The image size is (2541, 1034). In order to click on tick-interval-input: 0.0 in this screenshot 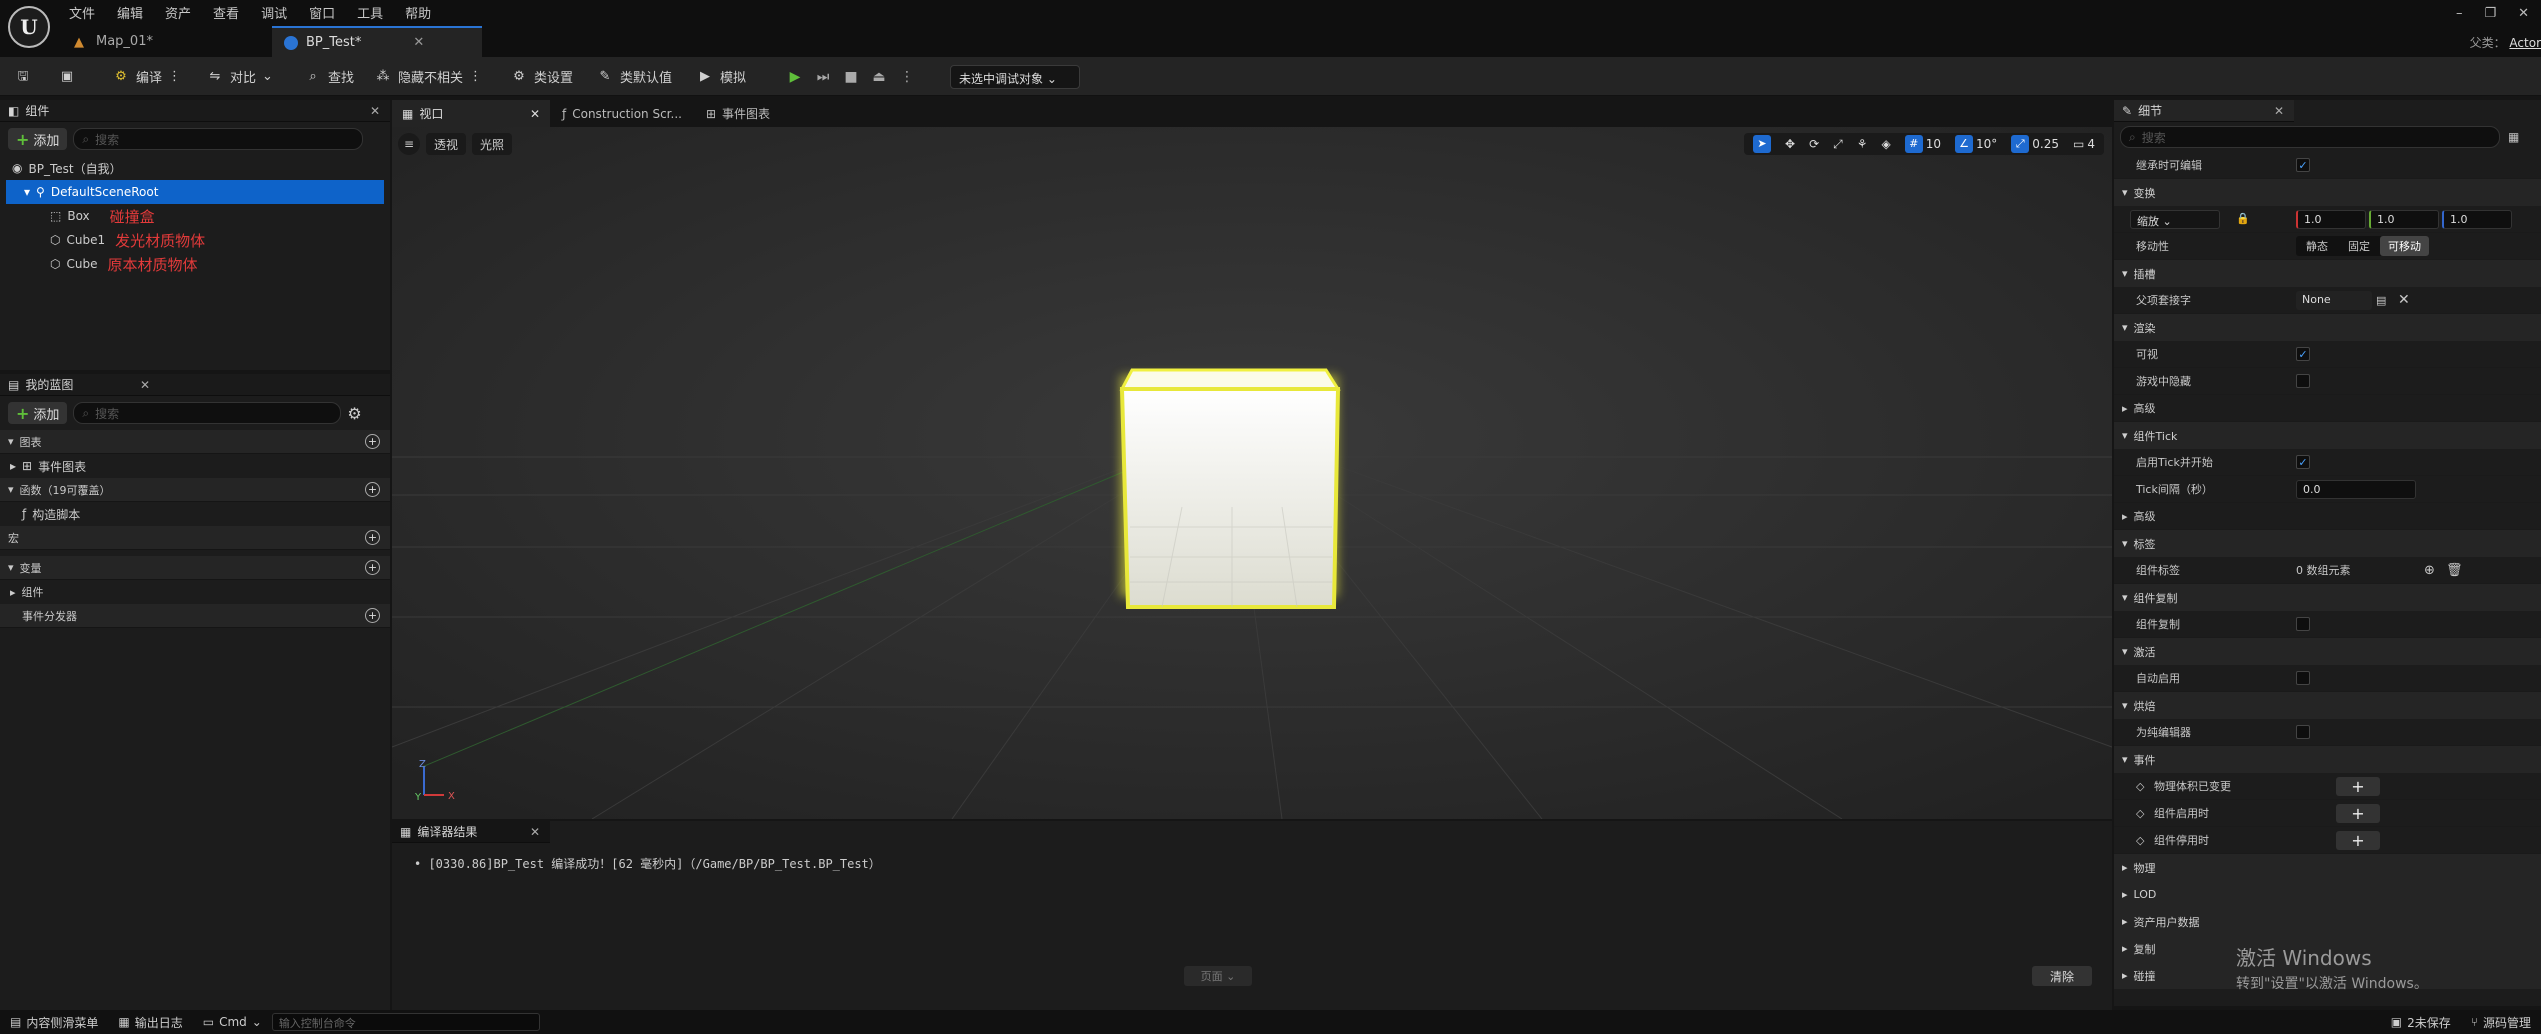, I will do `click(2356, 489)`.